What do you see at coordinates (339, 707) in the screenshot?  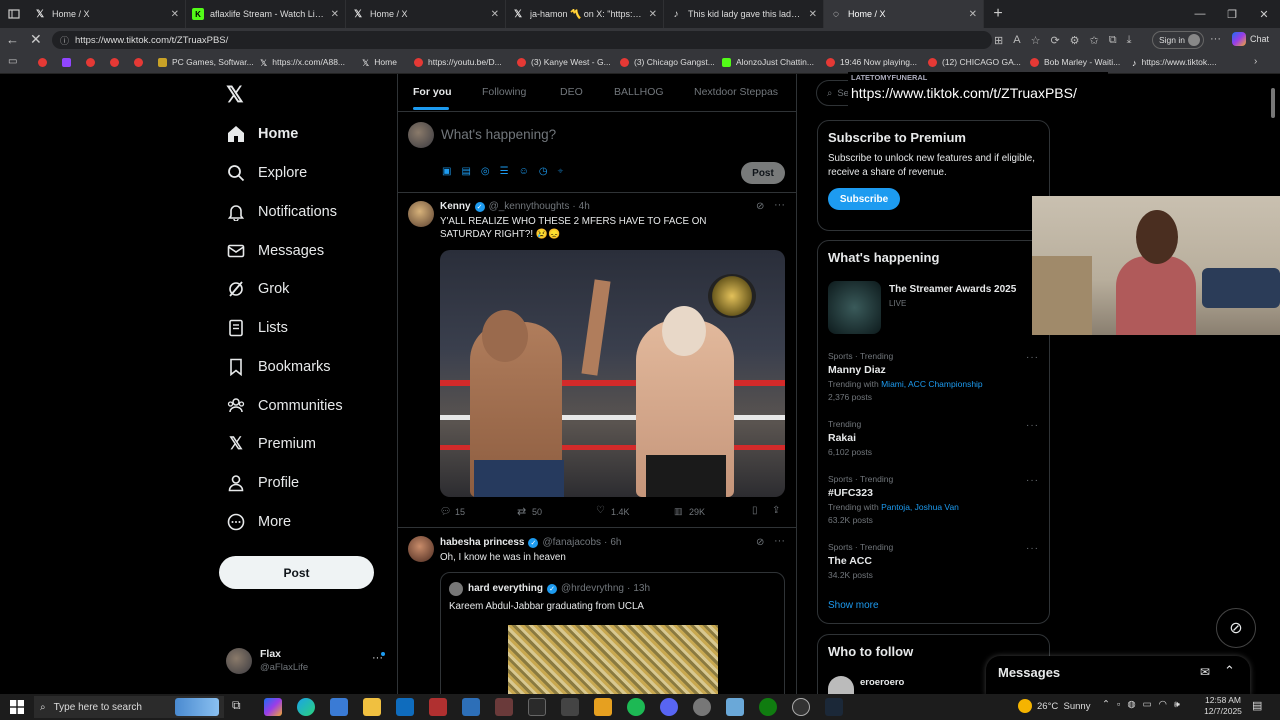 I see `store-icon` at bounding box center [339, 707].